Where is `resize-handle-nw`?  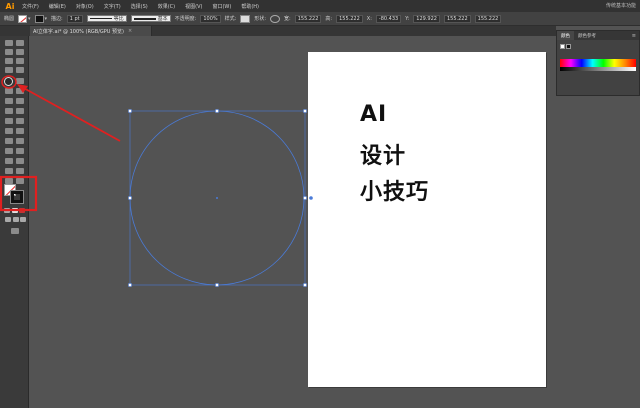
resize-handle-nw is located at coordinates (130, 111).